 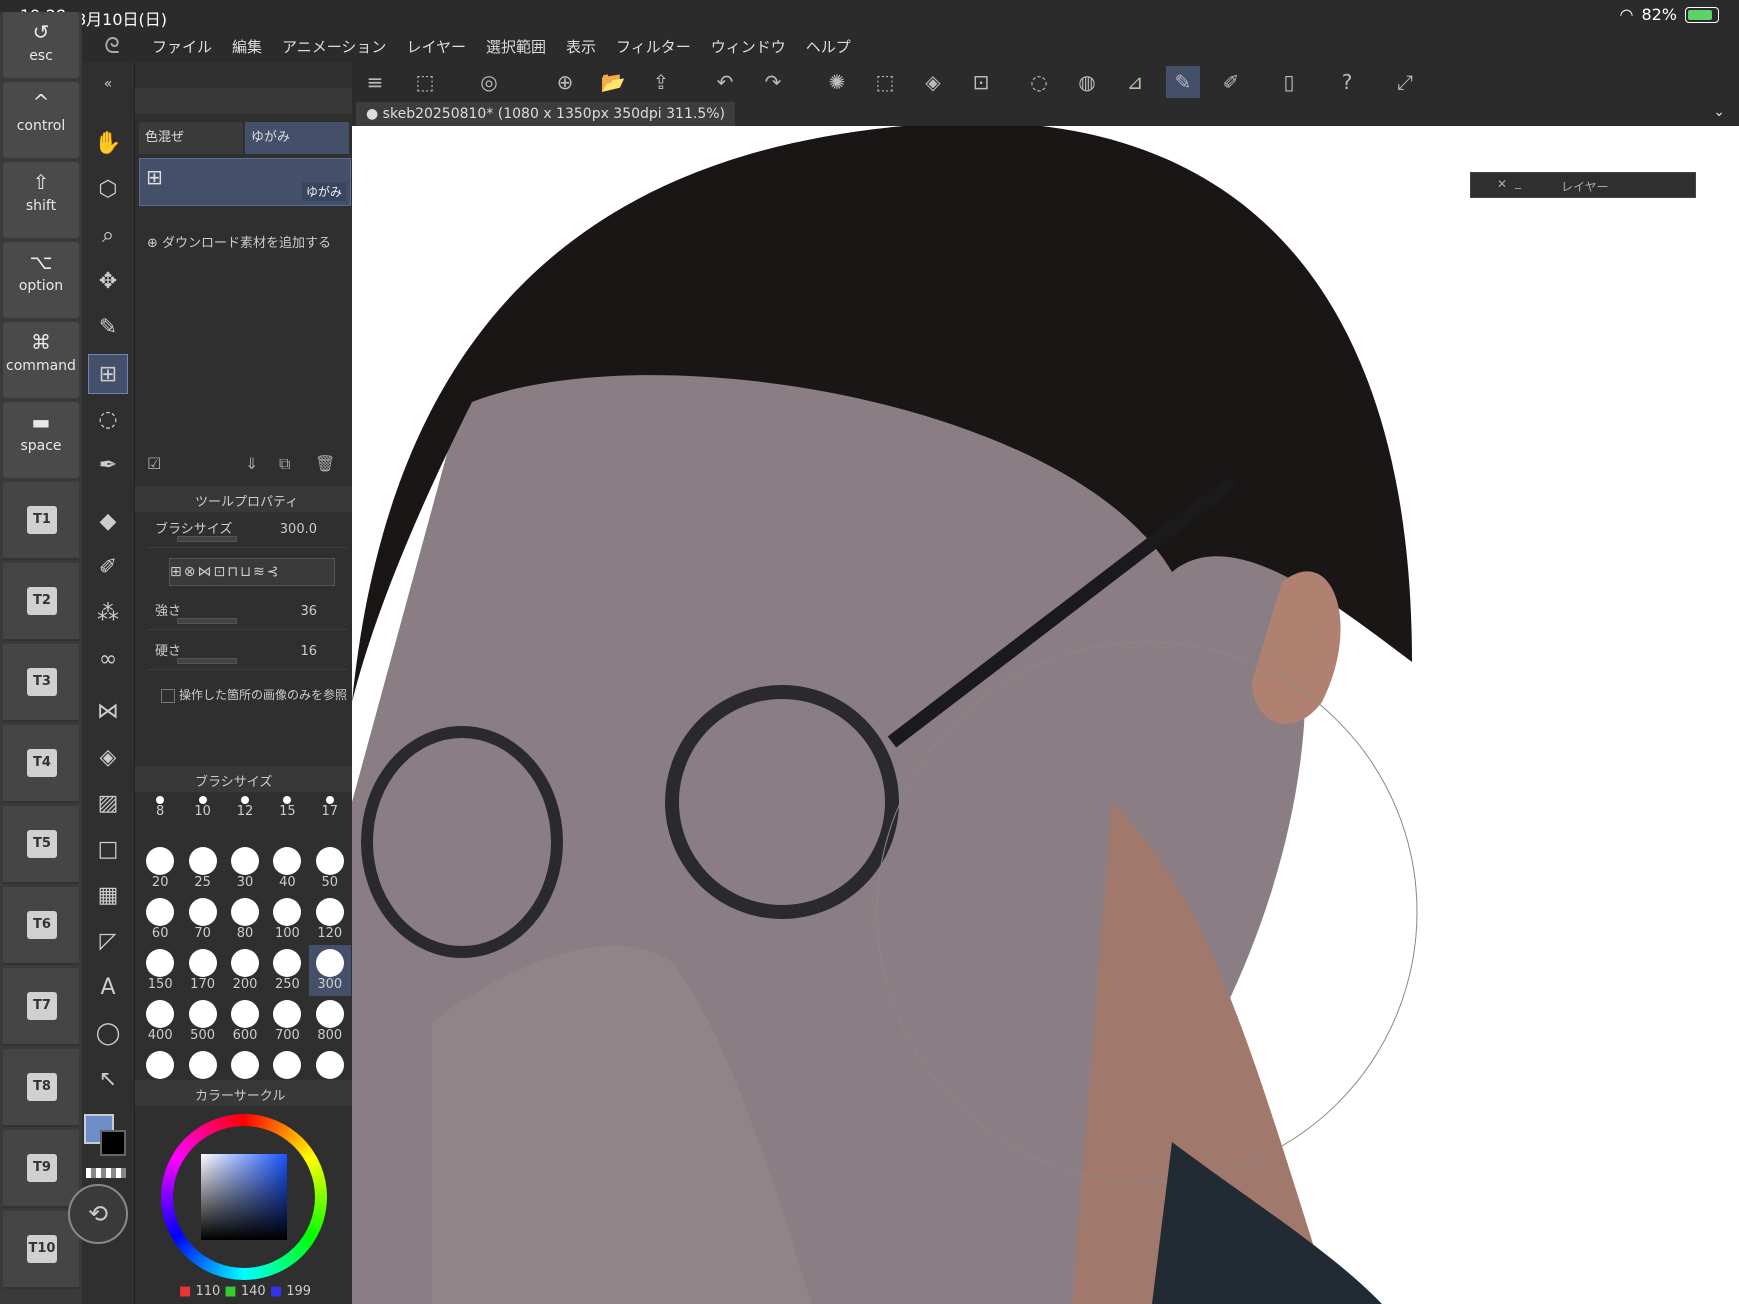 What do you see at coordinates (41, 926) in the screenshot?
I see `key-t6: T6` at bounding box center [41, 926].